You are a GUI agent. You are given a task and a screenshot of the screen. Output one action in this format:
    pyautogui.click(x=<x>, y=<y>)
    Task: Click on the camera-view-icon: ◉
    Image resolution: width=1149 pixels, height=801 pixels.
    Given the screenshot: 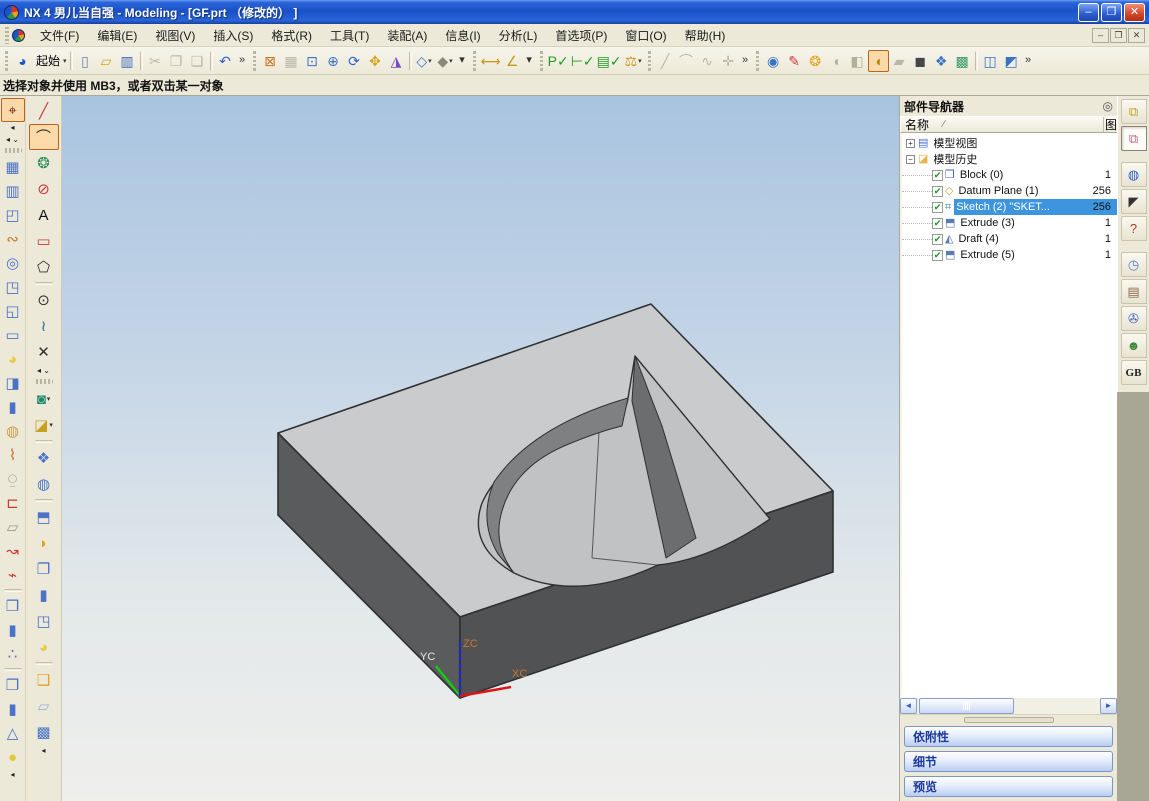 What is the action you would take?
    pyautogui.click(x=773, y=61)
    